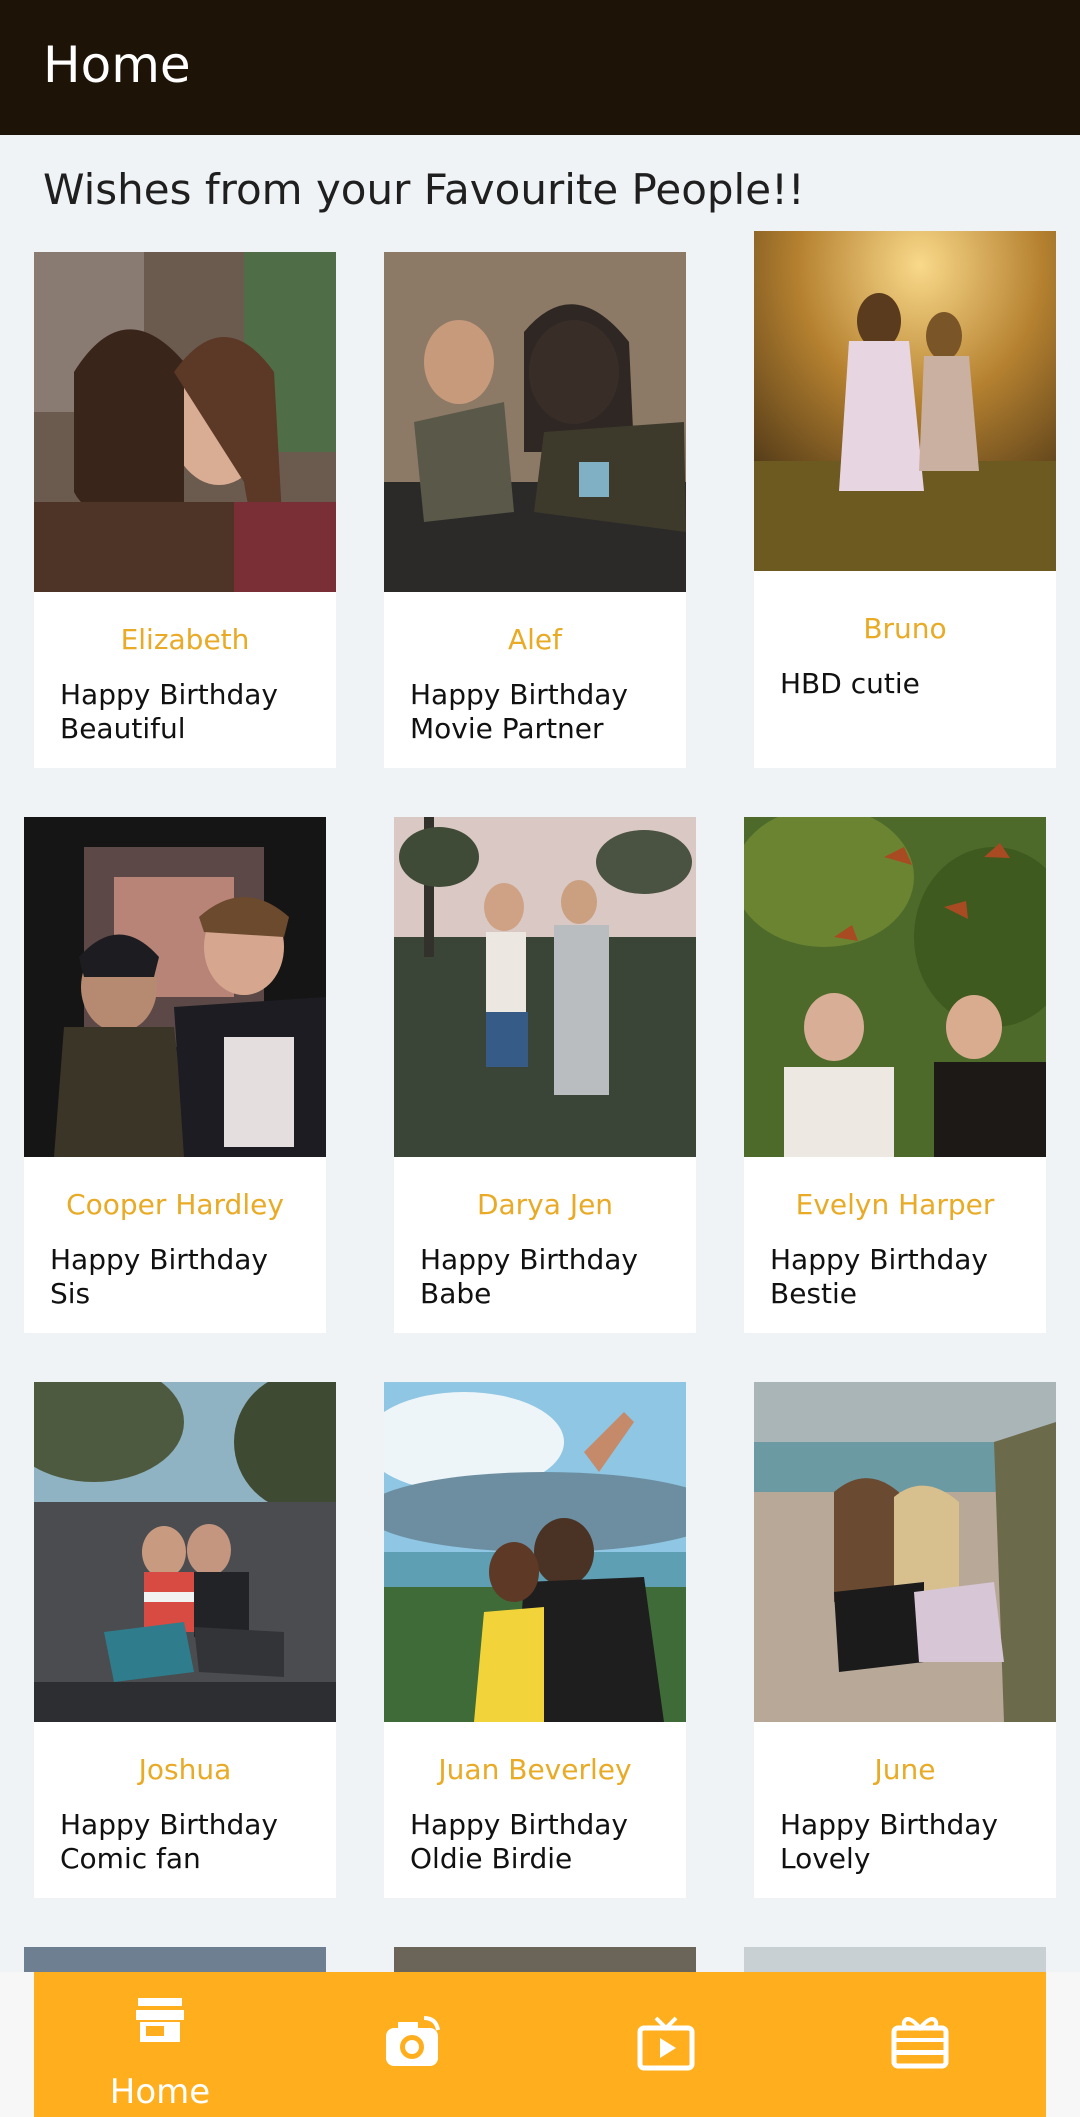 Image resolution: width=1080 pixels, height=2117 pixels. What do you see at coordinates (535, 1769) in the screenshot?
I see `sender-name: Juan Beverley` at bounding box center [535, 1769].